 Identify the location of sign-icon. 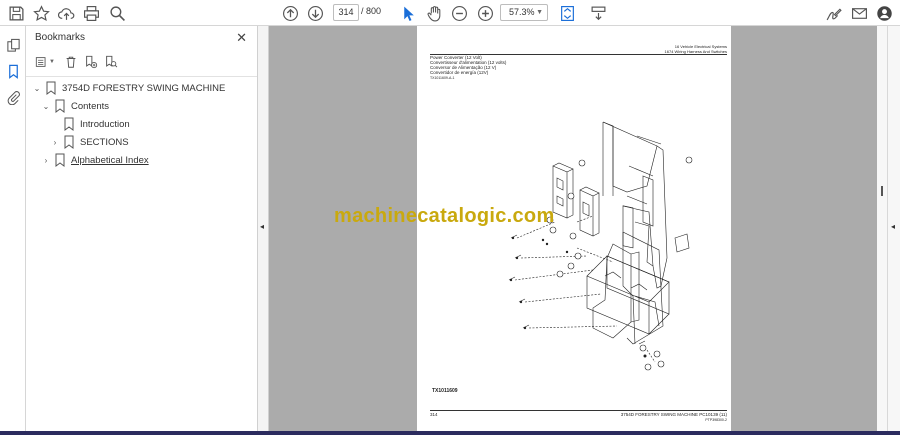
(833, 13).